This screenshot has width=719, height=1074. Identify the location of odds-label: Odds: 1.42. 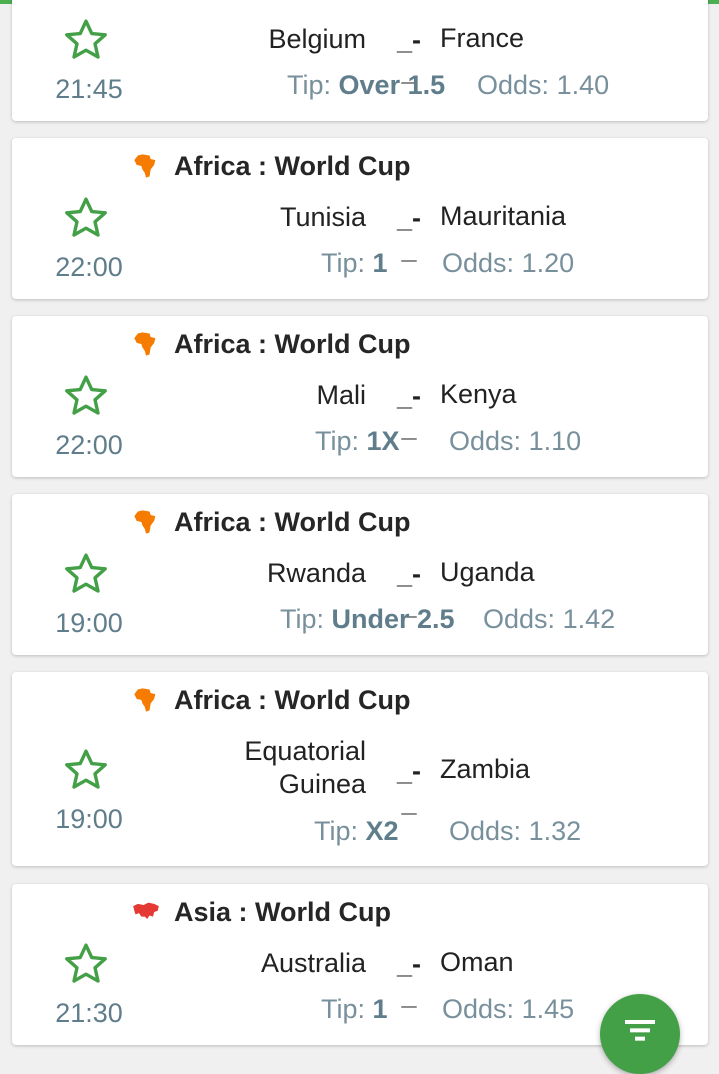
(549, 619).